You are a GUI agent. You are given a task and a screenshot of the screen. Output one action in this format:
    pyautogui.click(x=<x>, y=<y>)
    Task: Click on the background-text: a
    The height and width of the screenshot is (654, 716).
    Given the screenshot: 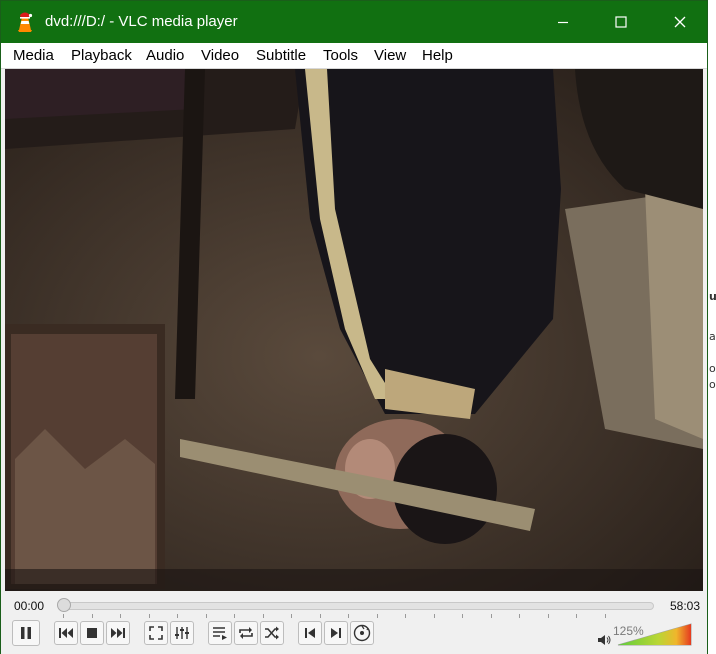 What is the action you would take?
    pyautogui.click(x=712, y=336)
    